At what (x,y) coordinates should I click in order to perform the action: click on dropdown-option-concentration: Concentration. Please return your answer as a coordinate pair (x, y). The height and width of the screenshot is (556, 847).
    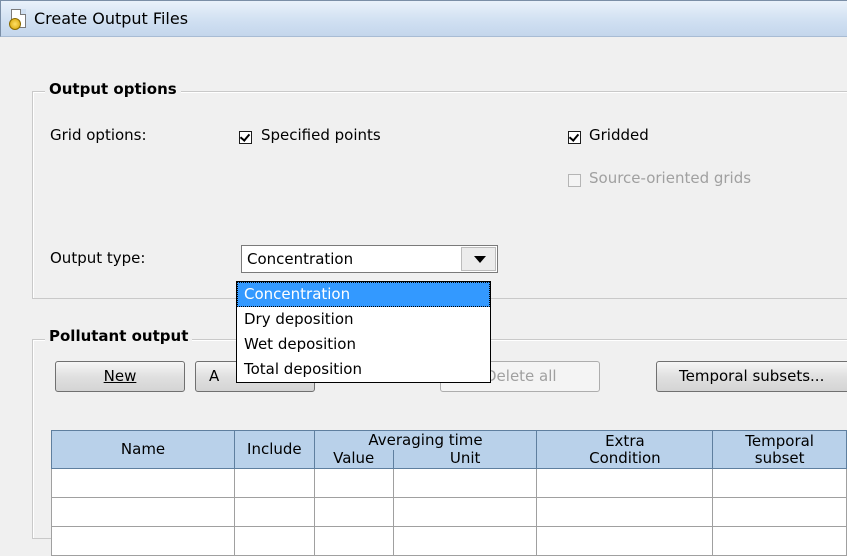
    Looking at the image, I should click on (363, 294).